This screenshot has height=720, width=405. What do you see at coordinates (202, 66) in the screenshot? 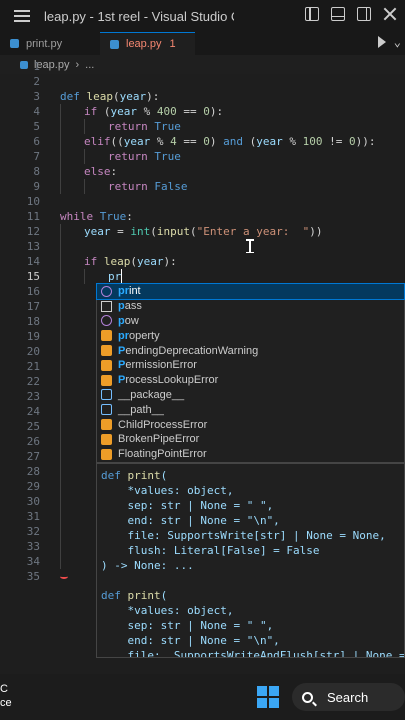
I see `line-number-row: 1` at bounding box center [202, 66].